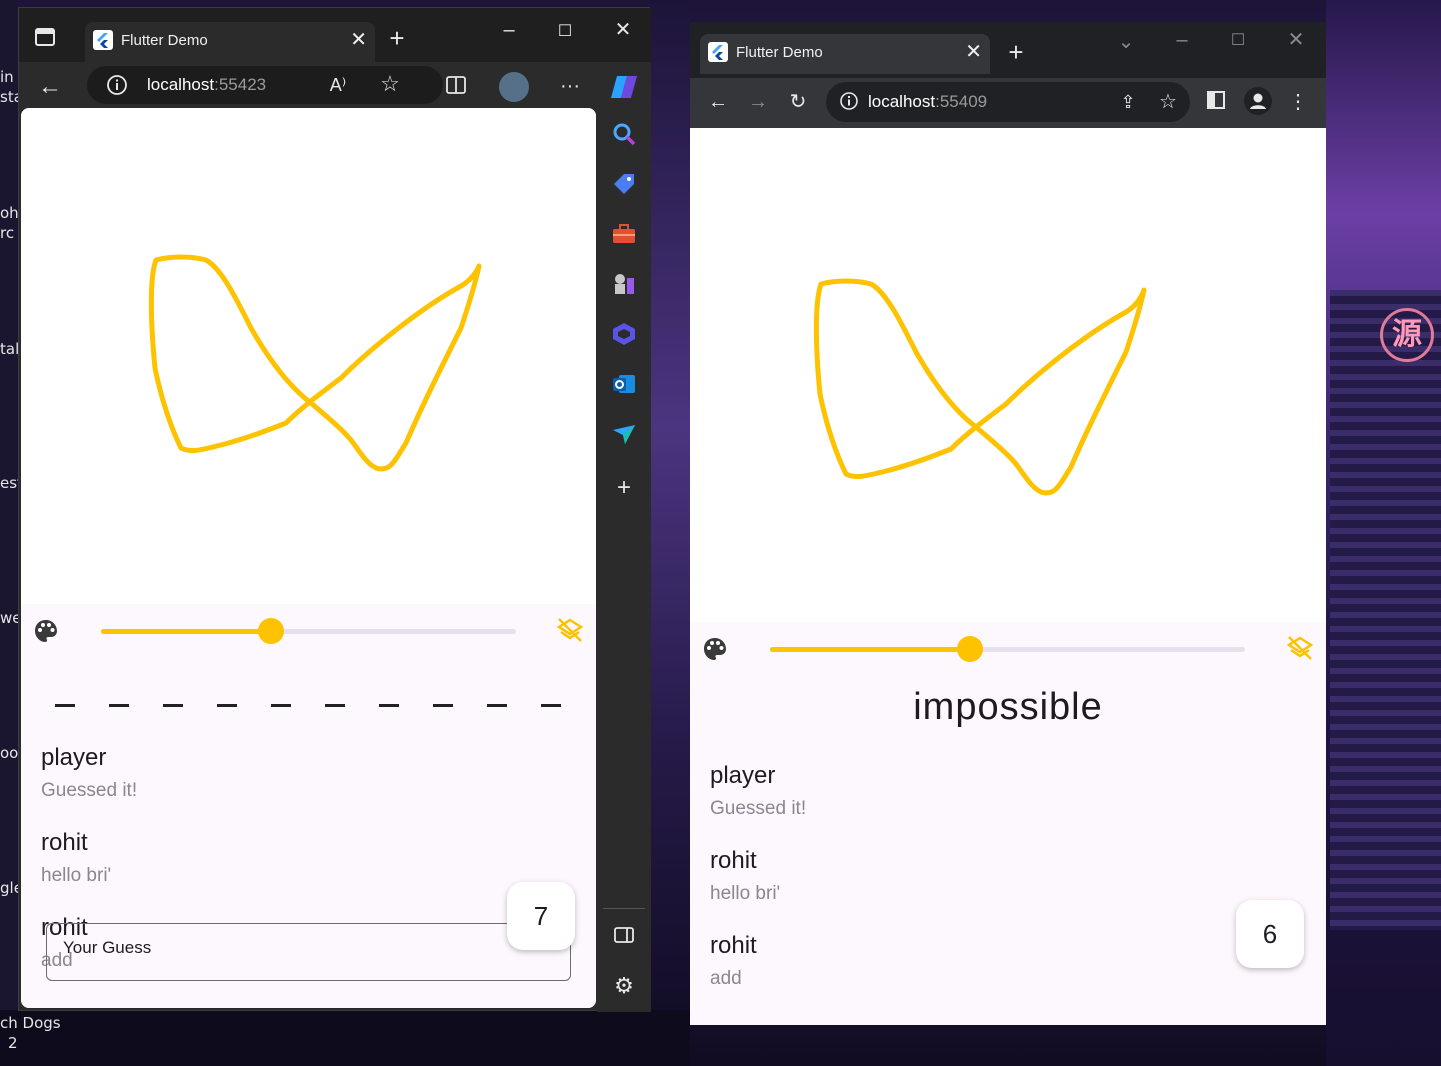 Image resolution: width=1441 pixels, height=1066 pixels. I want to click on more-menu-icon: ⋮, so click(1298, 102).